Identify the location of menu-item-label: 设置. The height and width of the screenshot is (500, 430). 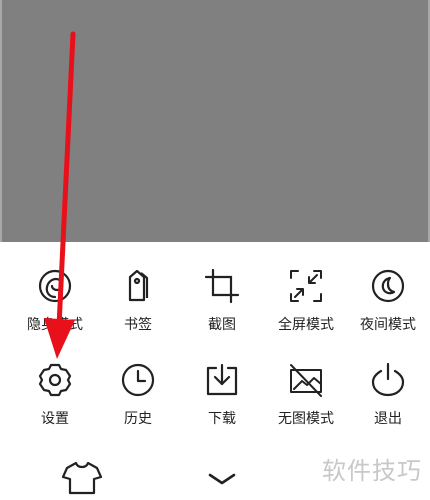
(55, 419).